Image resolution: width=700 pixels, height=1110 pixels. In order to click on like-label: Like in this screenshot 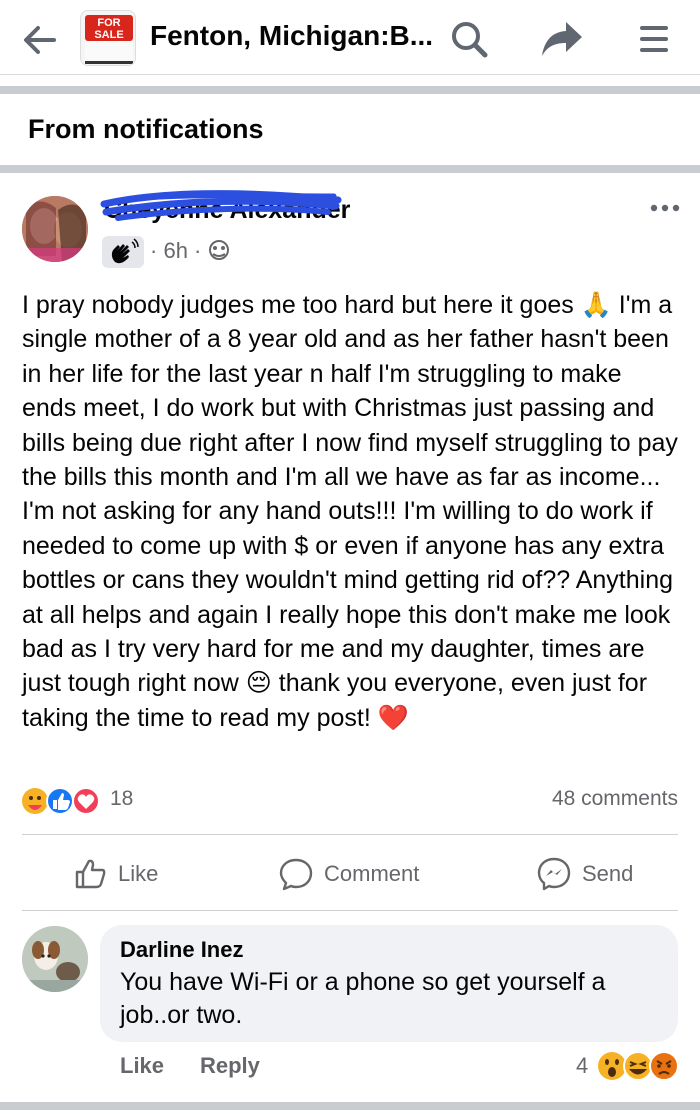, I will do `click(138, 873)`.